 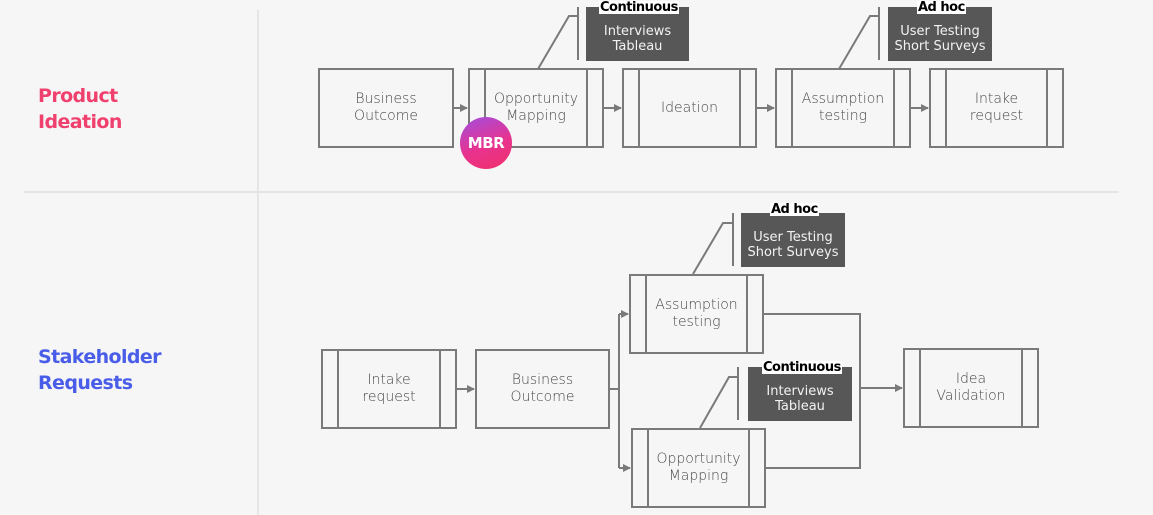 What do you see at coordinates (800, 394) in the screenshot?
I see `annotation-continuous-bottom: Interviews Tableau` at bounding box center [800, 394].